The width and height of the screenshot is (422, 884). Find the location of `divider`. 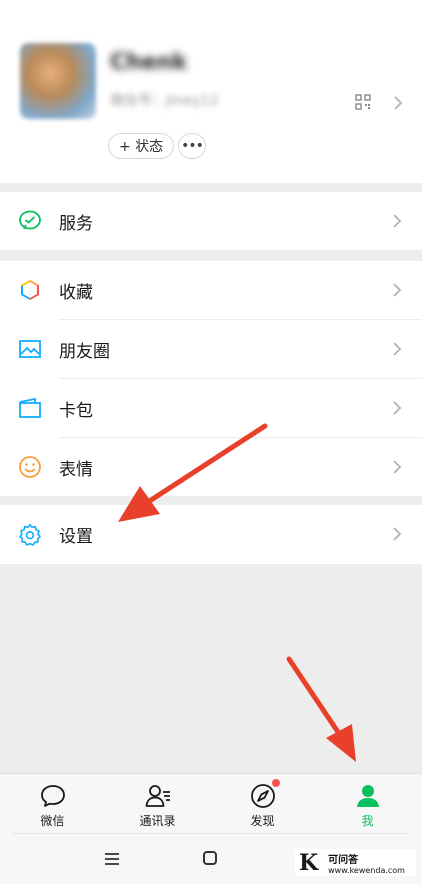

divider is located at coordinates (211, 833).